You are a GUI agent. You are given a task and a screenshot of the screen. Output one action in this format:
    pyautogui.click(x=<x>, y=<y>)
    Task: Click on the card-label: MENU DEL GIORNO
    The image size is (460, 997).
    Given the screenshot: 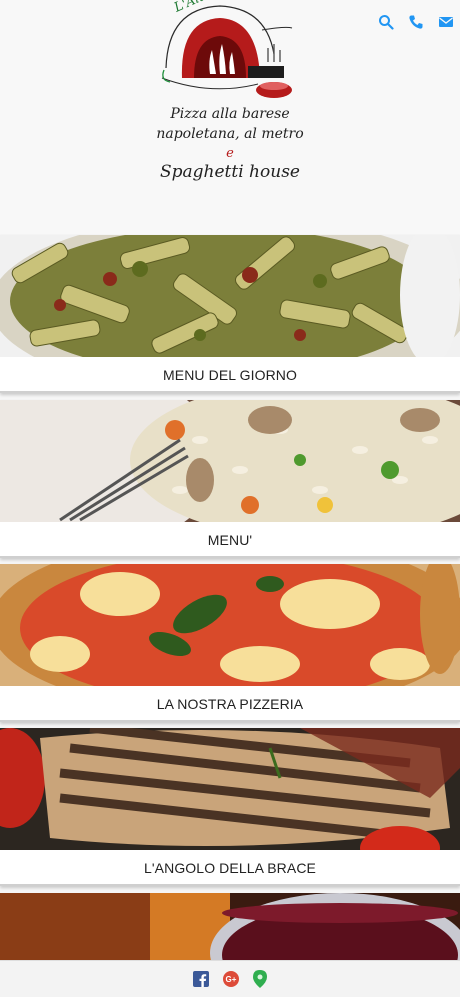 What is the action you would take?
    pyautogui.click(x=230, y=375)
    